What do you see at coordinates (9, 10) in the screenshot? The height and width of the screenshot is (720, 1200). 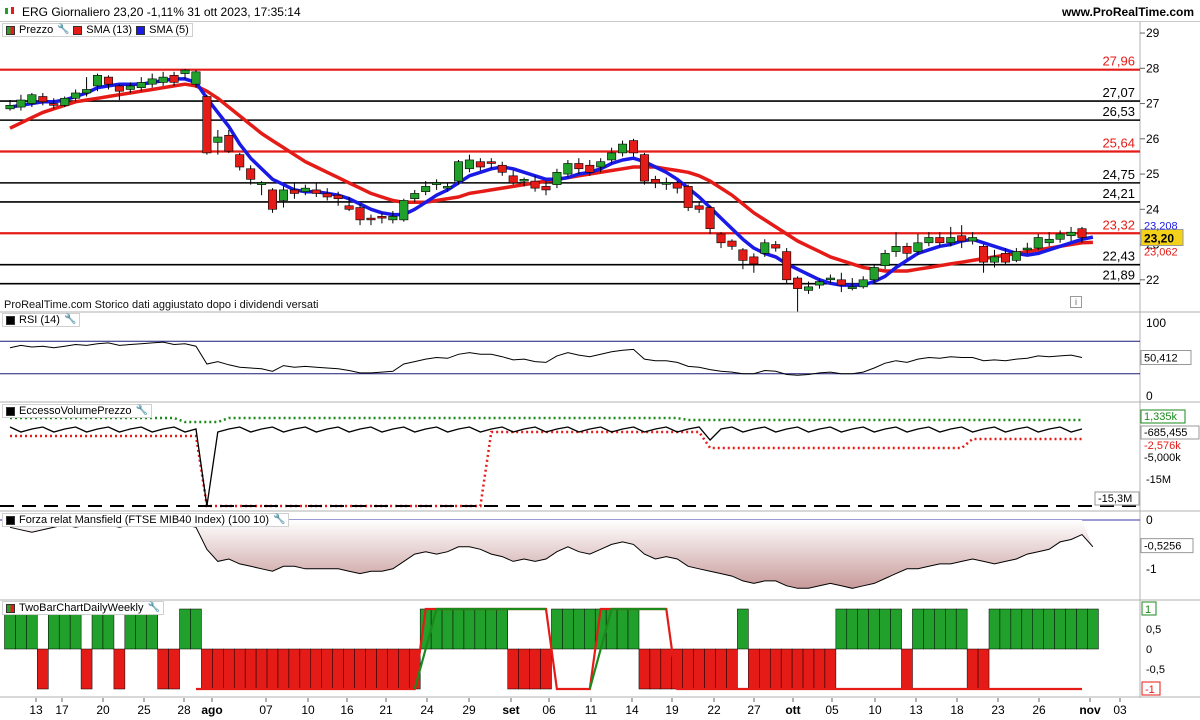 I see `candlestick-icon` at bounding box center [9, 10].